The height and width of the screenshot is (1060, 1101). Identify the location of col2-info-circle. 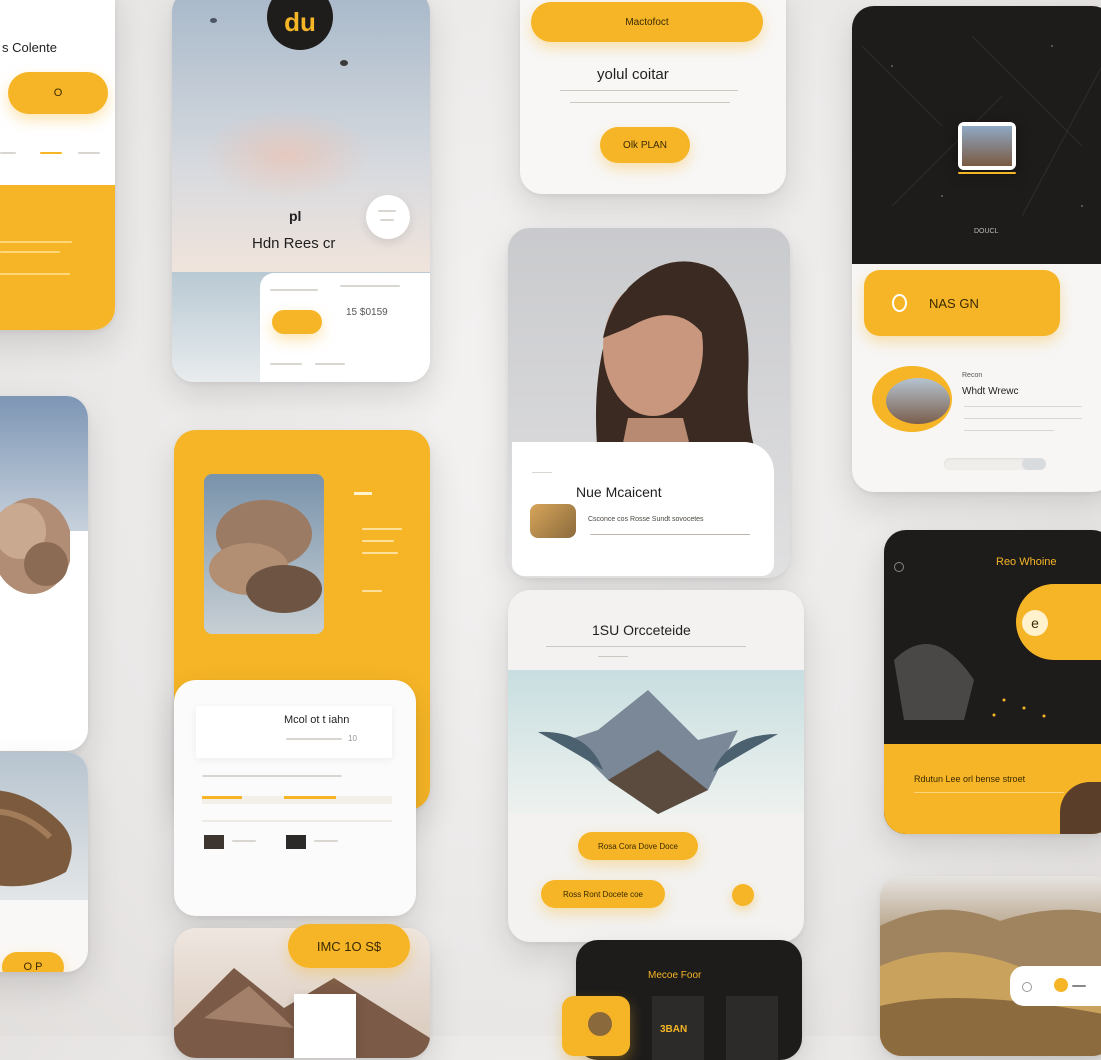
(388, 217).